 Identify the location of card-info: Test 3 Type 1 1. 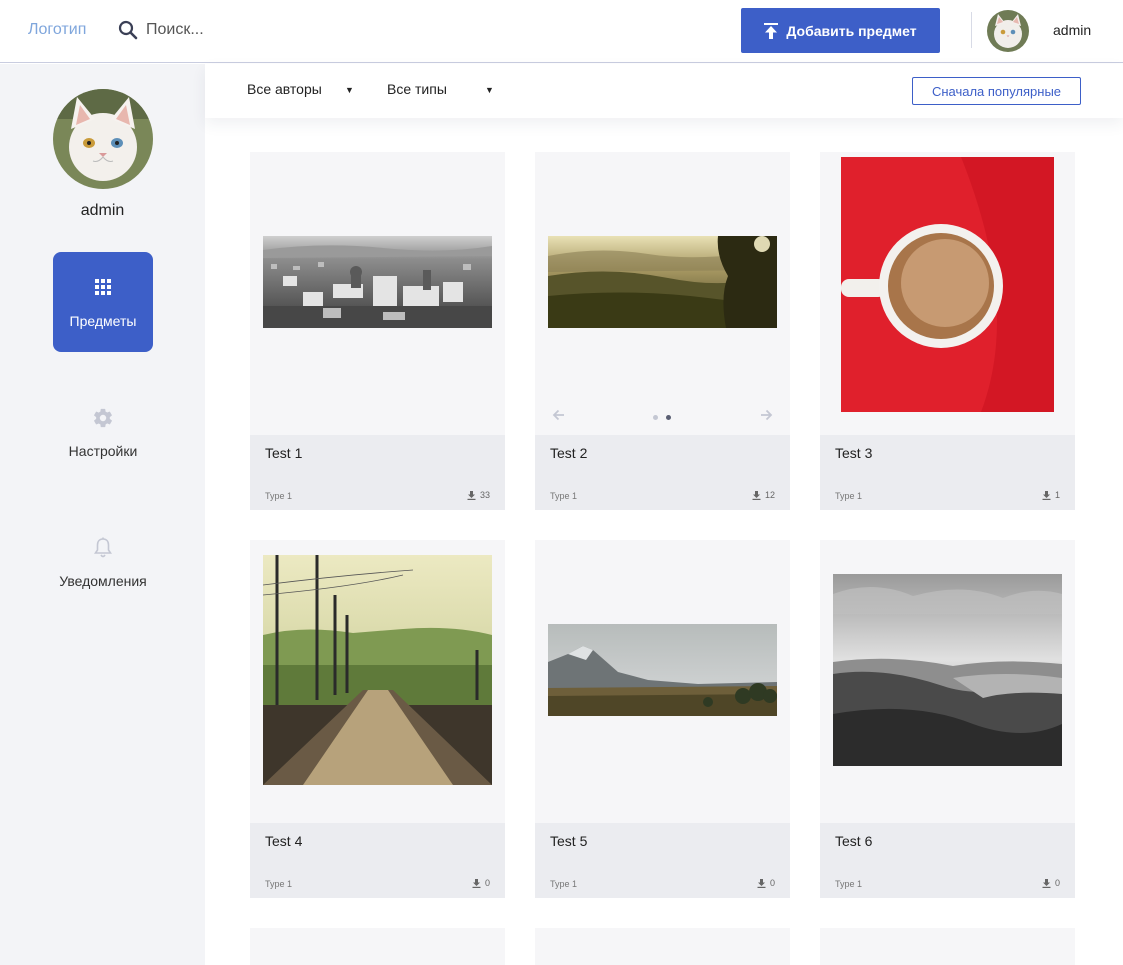
(947, 472).